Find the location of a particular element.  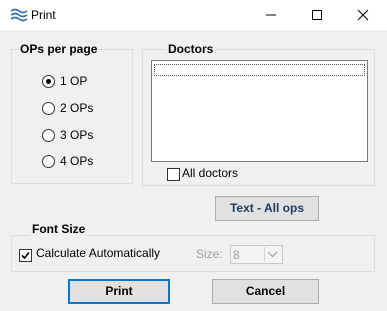

window-edge is located at coordinates (384, 170).